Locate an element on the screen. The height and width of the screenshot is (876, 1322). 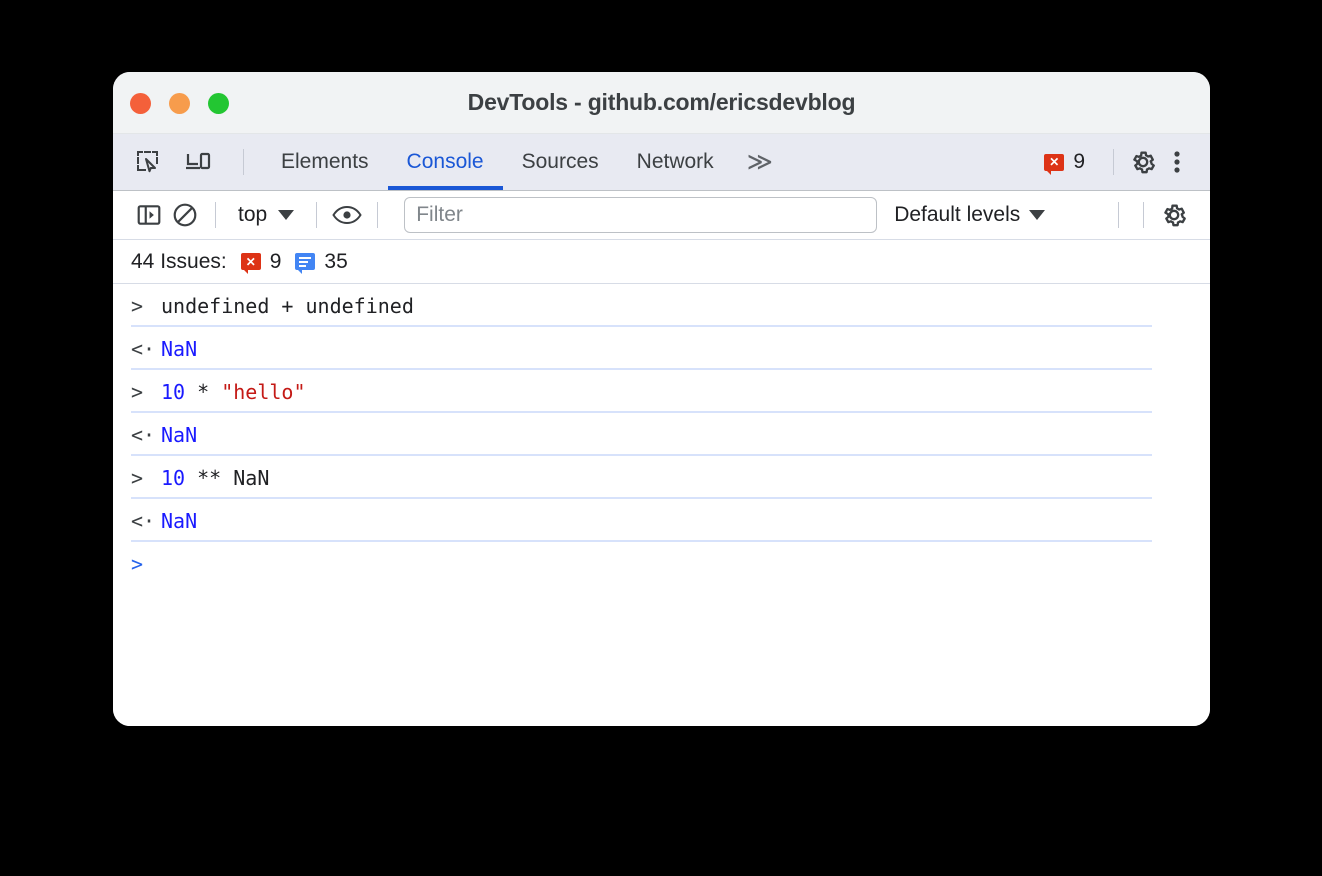
token-punct: * is located at coordinates (203, 391).